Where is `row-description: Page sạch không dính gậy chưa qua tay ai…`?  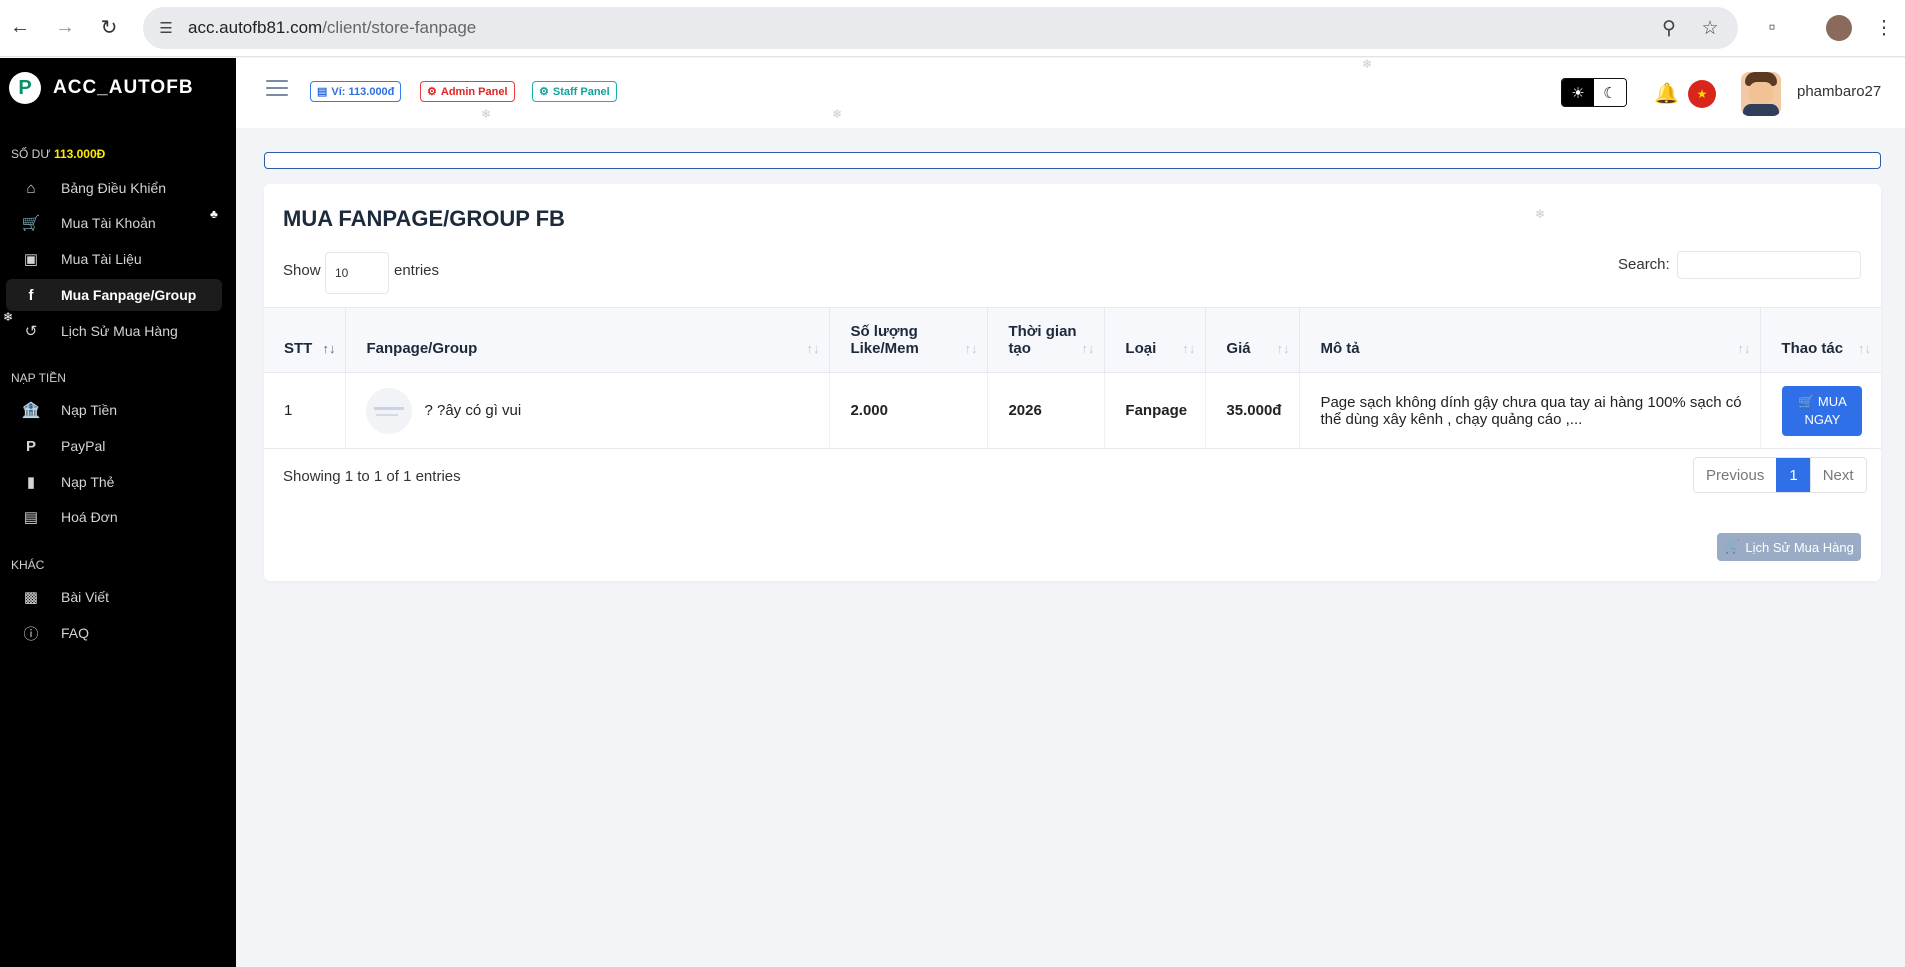
row-description: Page sạch không dính gậy chưa qua tay ai… is located at coordinates (1530, 410).